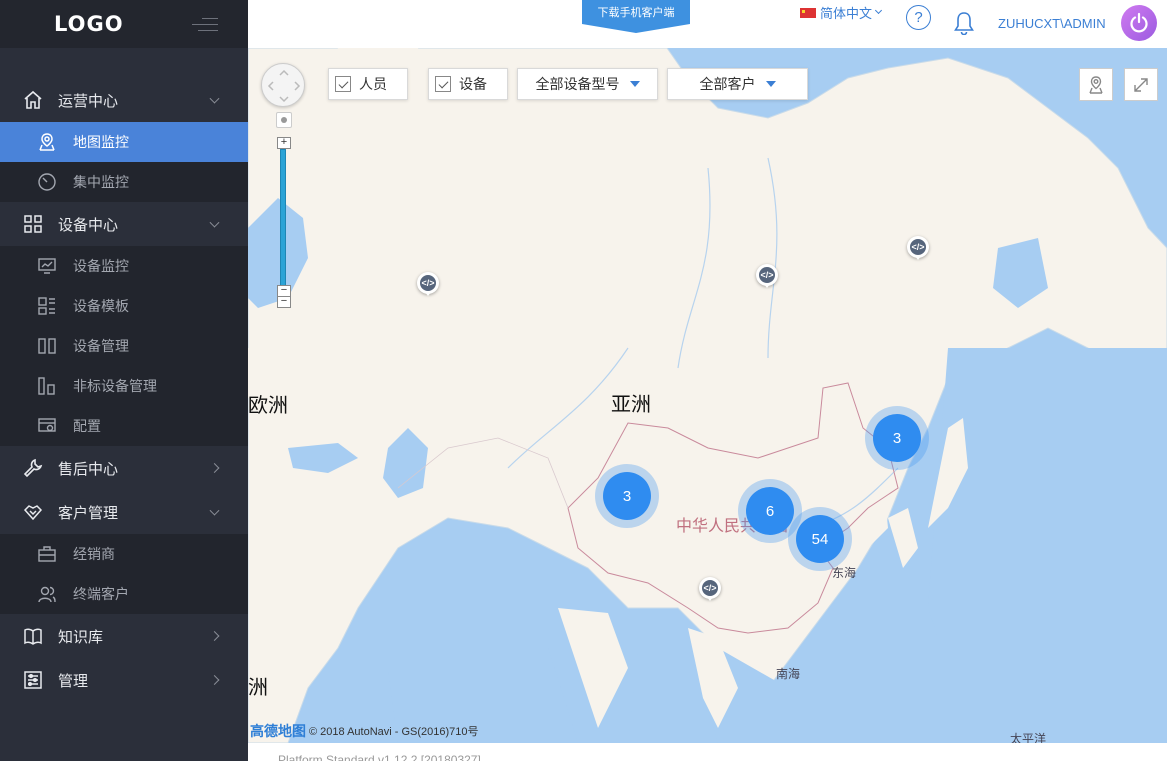 The height and width of the screenshot is (761, 1167). Describe the element at coordinates (33, 512) in the screenshot. I see `handshake-icon` at that location.